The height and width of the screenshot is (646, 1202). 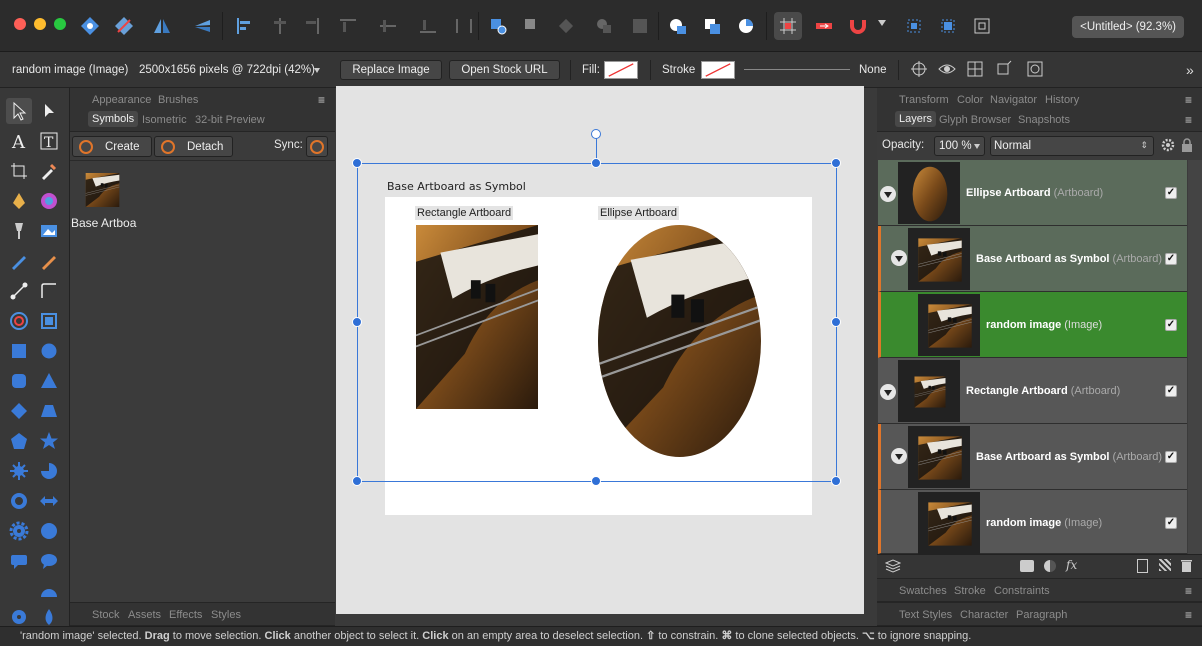 I want to click on transform-origin-icon, so click(x=948, y=26).